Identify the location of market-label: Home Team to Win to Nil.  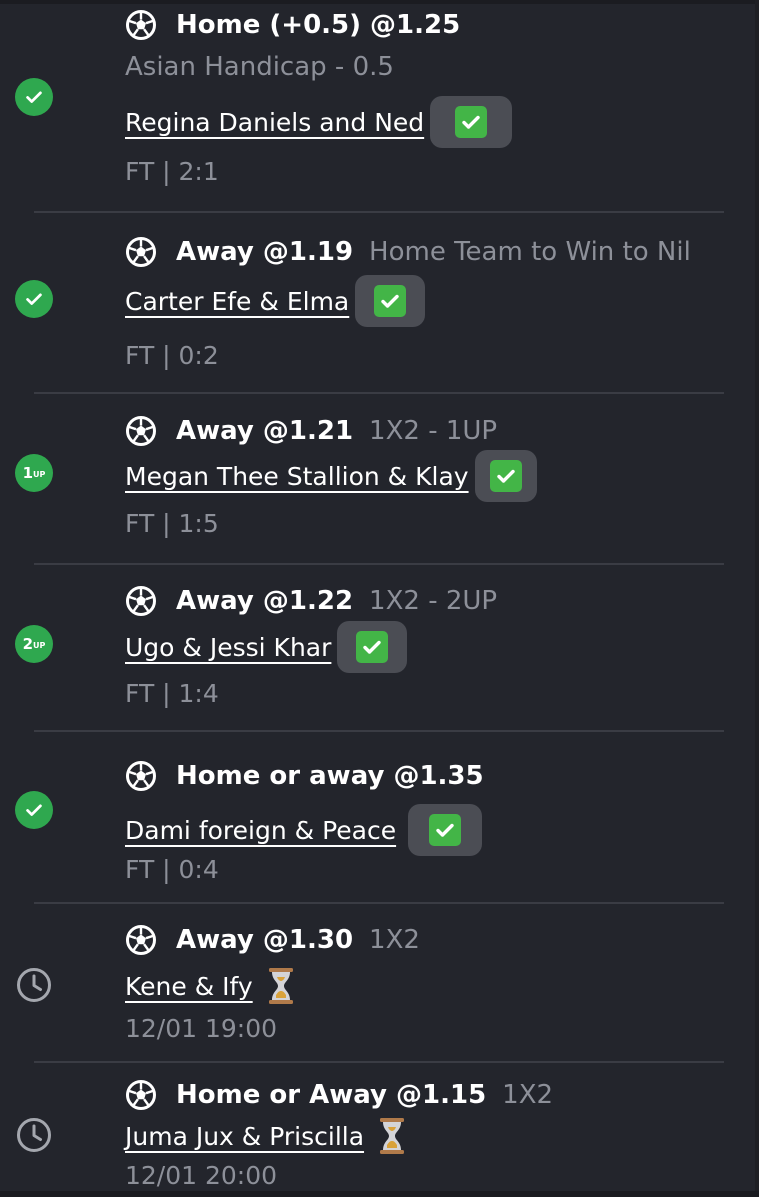
(530, 252).